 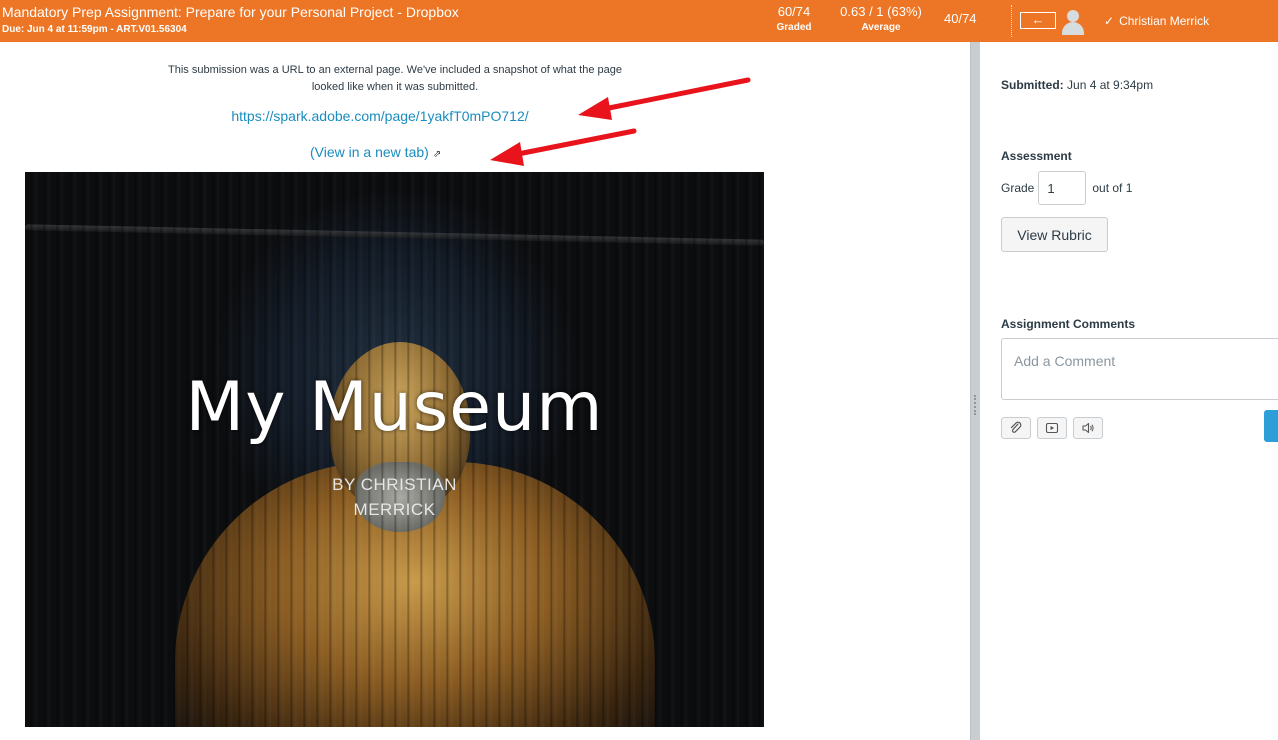 What do you see at coordinates (437, 154) in the screenshot?
I see `external-link-icon: ⇗` at bounding box center [437, 154].